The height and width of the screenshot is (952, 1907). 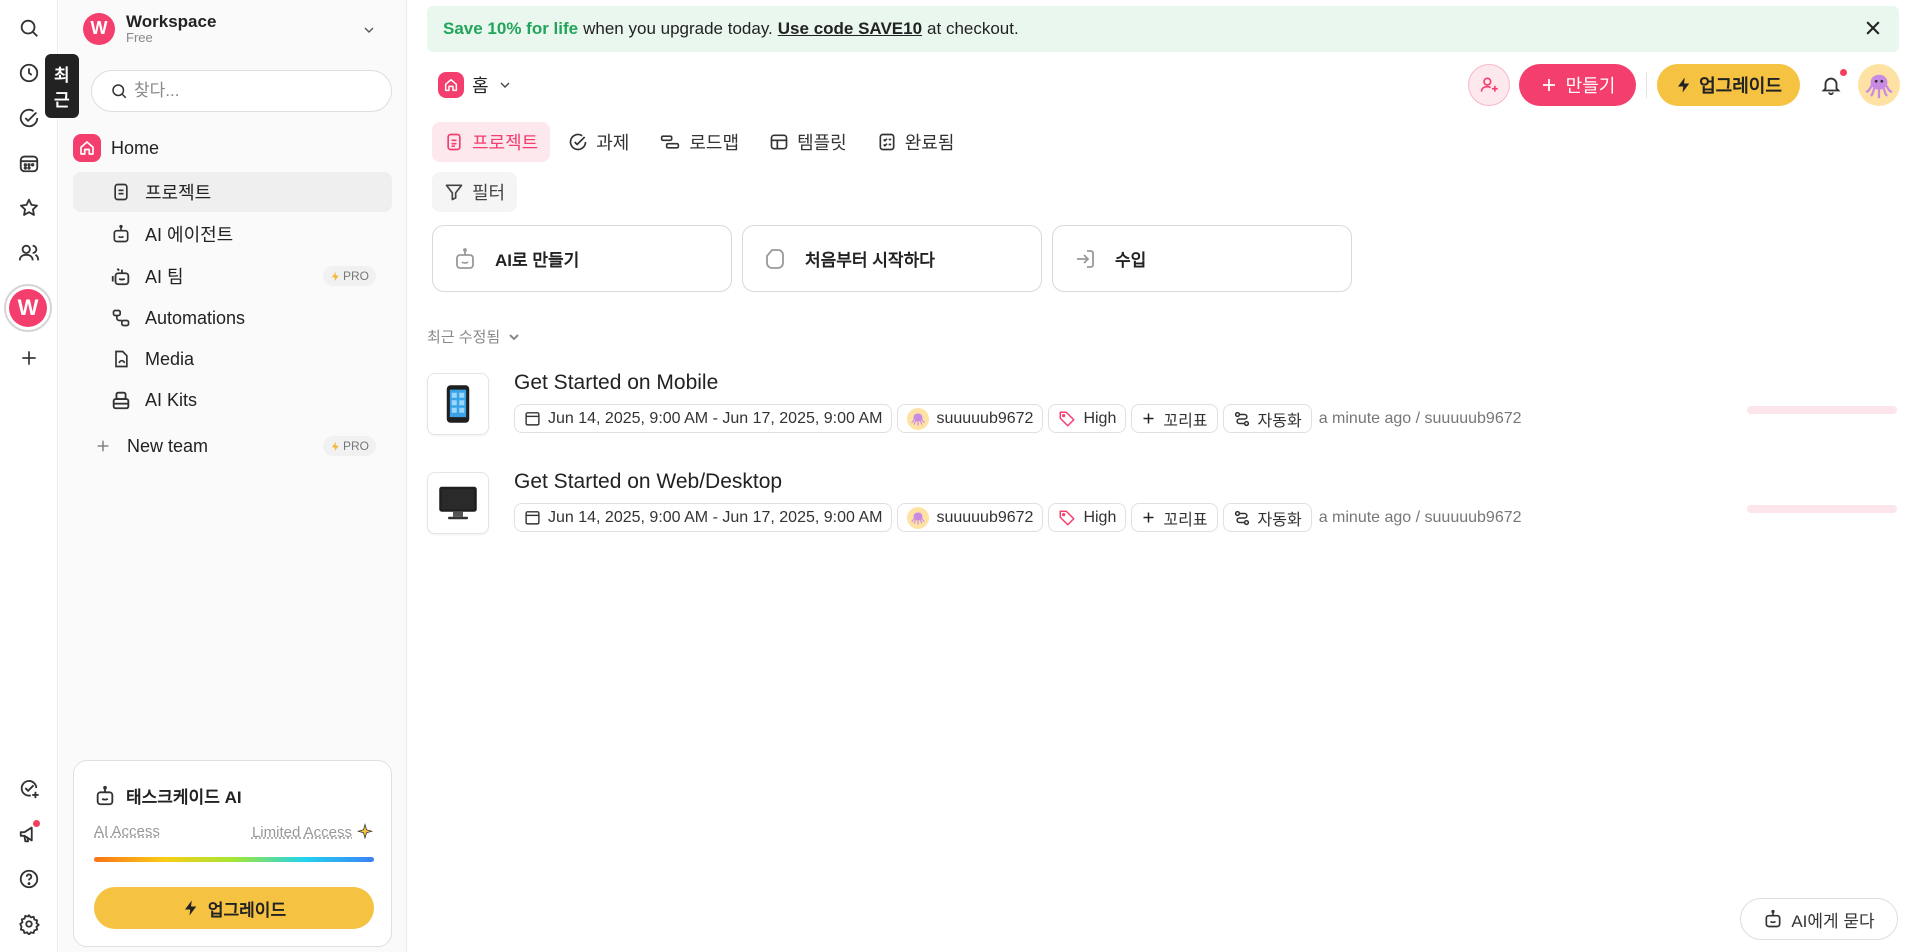 I want to click on media-icon, so click(x=121, y=359).